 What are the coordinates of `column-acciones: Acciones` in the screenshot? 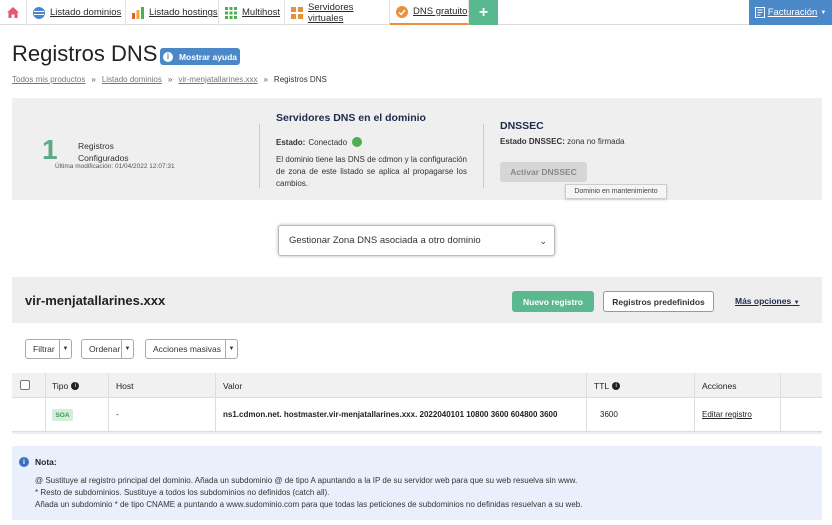 It's located at (719, 386).